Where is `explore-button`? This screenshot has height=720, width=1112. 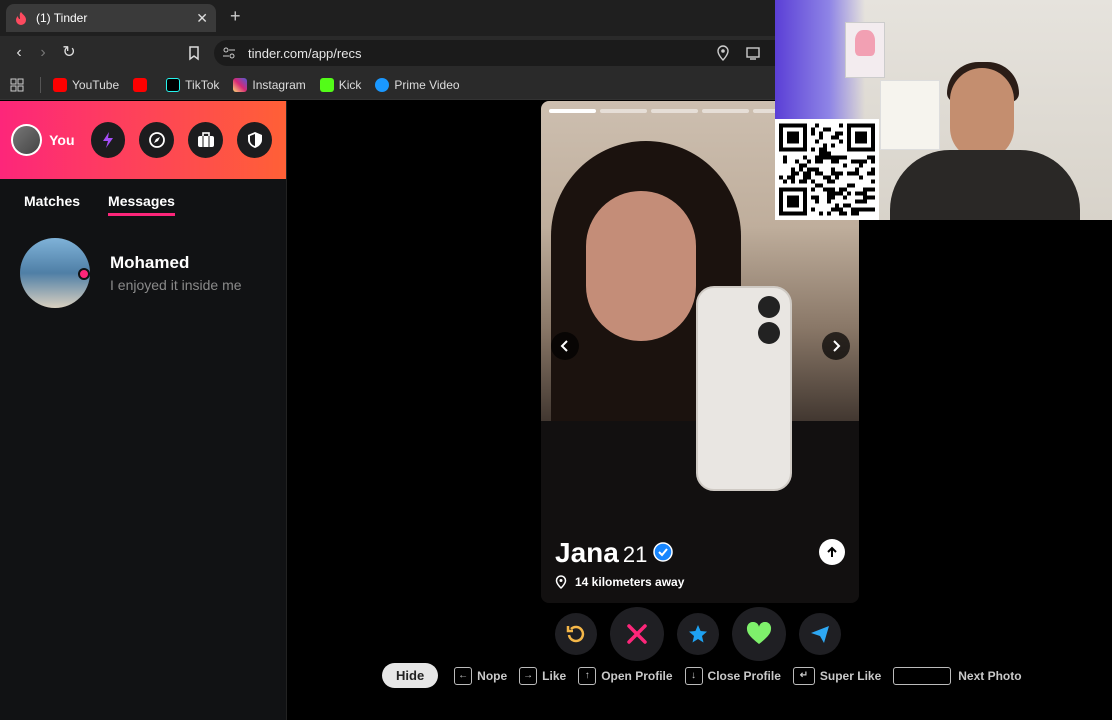
explore-button is located at coordinates (157, 140).